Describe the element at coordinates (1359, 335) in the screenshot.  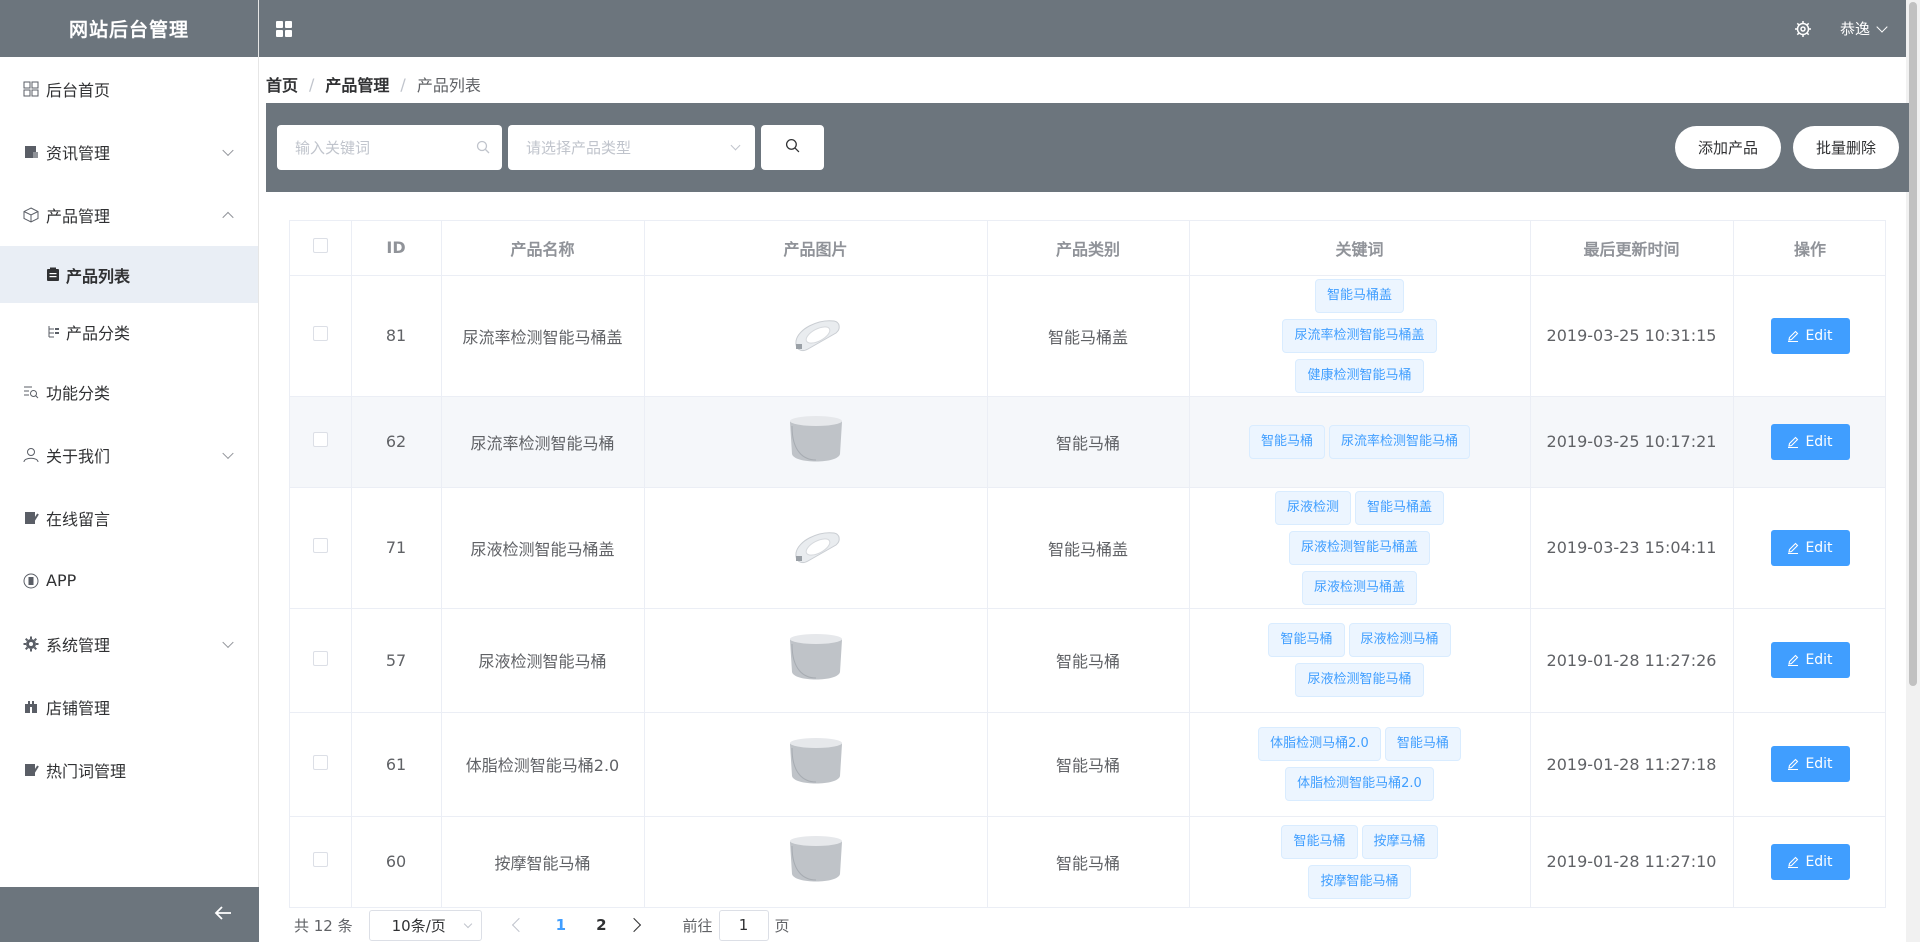
I see `keyword-tag: 尿流率检测智能马桶盖` at that location.